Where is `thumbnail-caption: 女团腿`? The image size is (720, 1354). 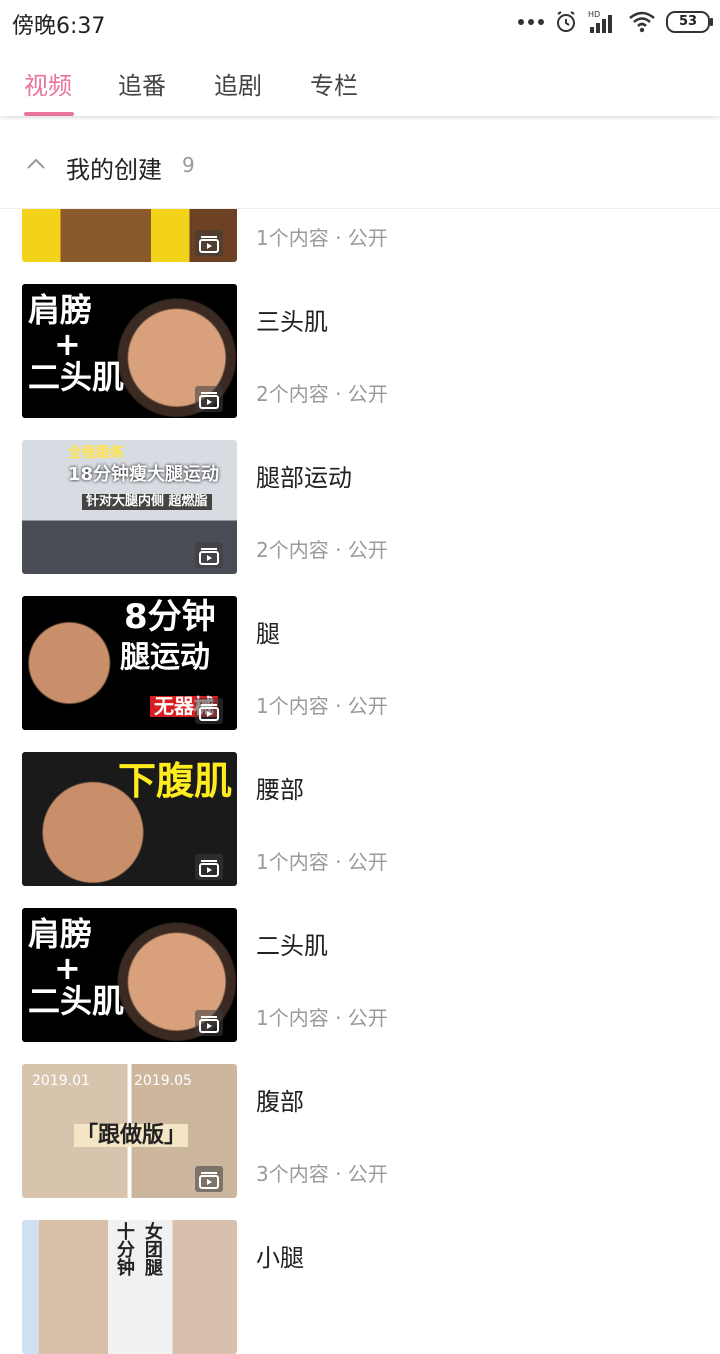
thumbnail-caption: 女团腿 is located at coordinates (152, 1249).